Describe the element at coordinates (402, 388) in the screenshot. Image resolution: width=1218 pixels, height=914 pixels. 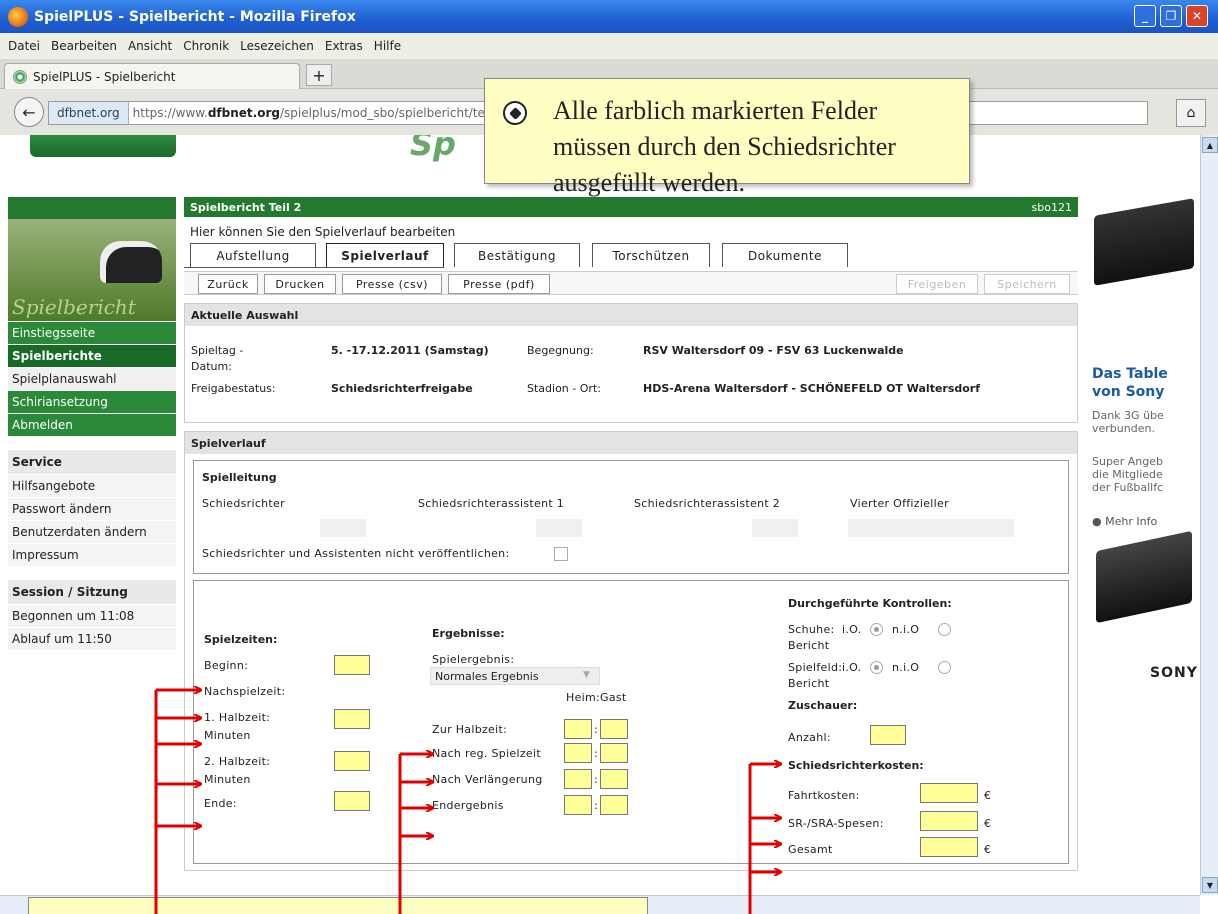
I see `freigabestatus-value: Schiedsrichterfreigabe` at that location.